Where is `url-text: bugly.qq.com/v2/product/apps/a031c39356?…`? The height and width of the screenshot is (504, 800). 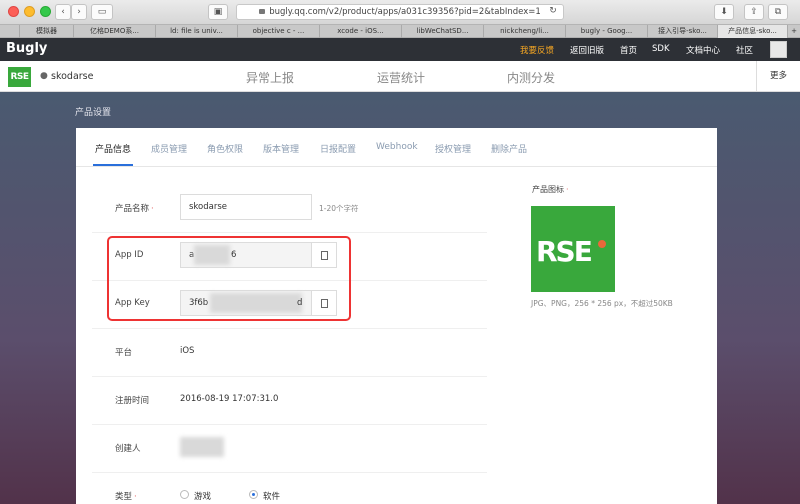
url-text: bugly.qq.com/v2/product/apps/a031c39356?… is located at coordinates (405, 12).